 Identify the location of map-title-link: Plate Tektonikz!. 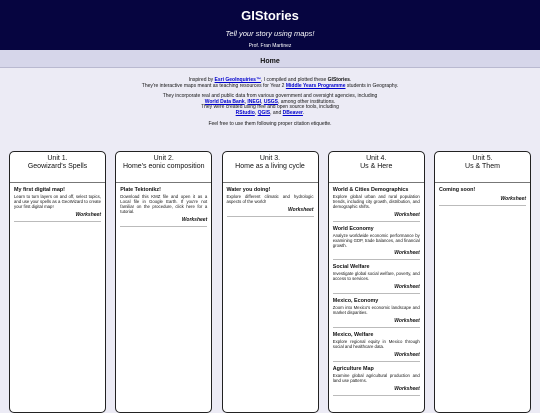
(163, 190).